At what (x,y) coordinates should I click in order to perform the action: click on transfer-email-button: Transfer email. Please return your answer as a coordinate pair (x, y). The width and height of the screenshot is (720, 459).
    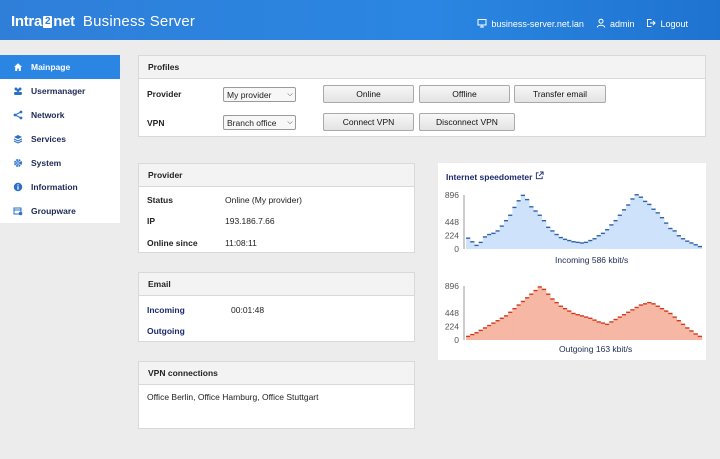
    Looking at the image, I should click on (560, 94).